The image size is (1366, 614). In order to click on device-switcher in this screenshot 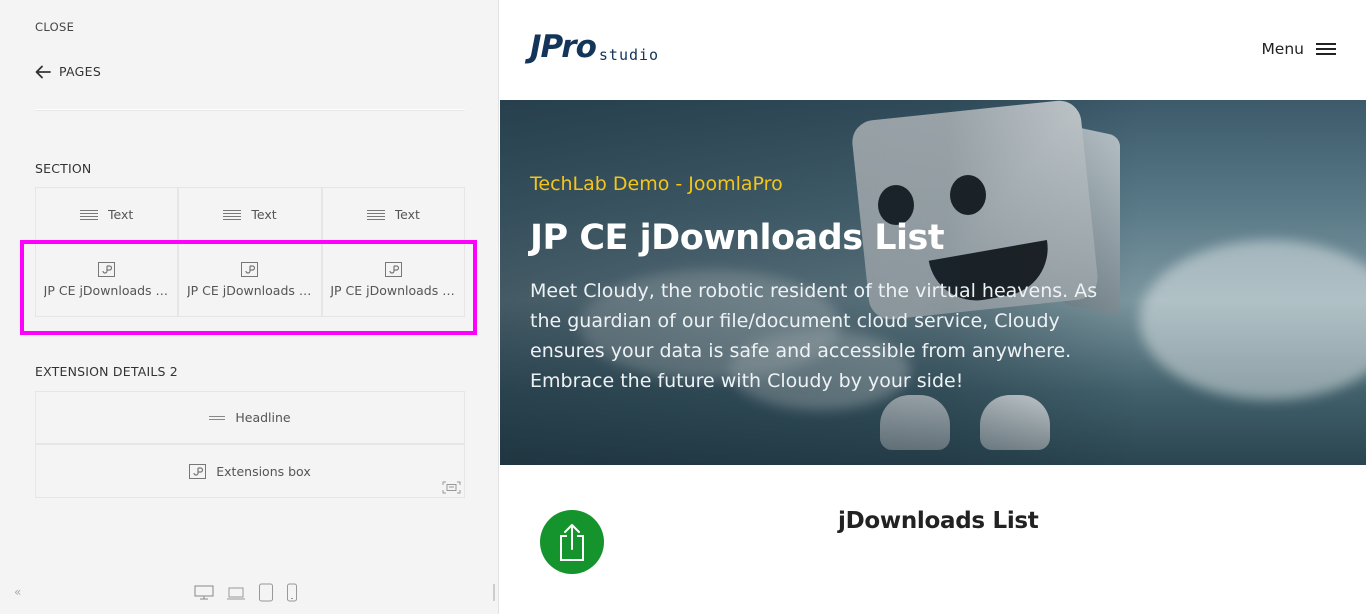, I will do `click(246, 594)`.